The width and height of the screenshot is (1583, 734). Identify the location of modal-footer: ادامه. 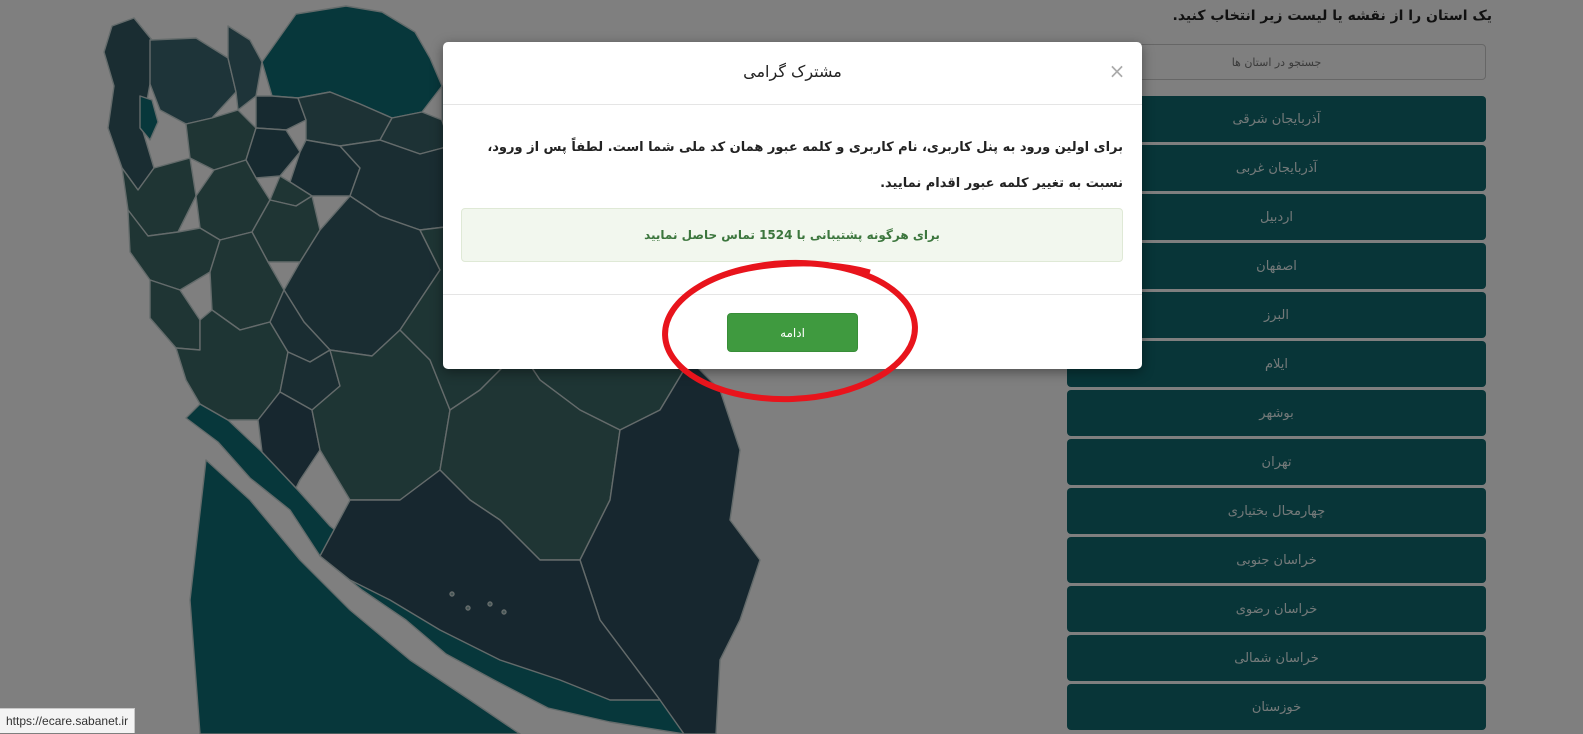
(792, 332).